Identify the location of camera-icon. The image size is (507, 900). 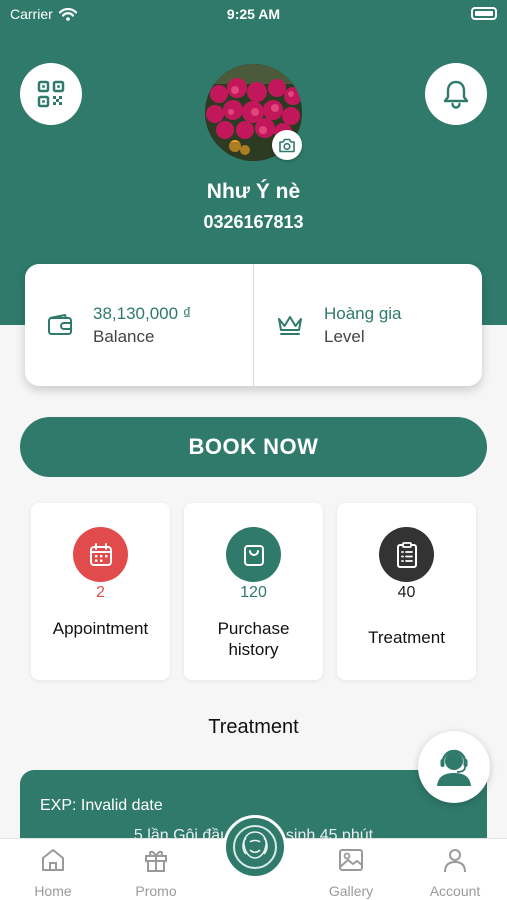
(287, 145).